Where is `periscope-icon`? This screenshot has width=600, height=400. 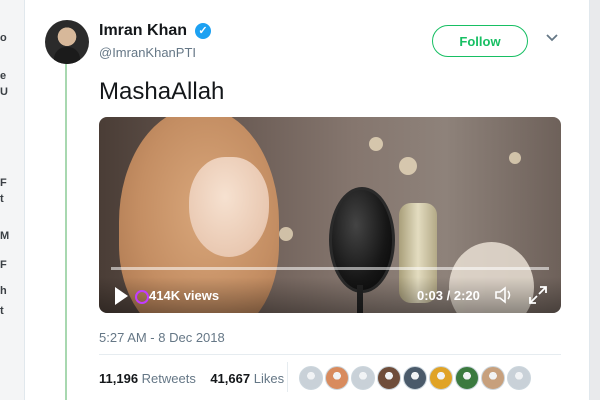 periscope-icon is located at coordinates (142, 297).